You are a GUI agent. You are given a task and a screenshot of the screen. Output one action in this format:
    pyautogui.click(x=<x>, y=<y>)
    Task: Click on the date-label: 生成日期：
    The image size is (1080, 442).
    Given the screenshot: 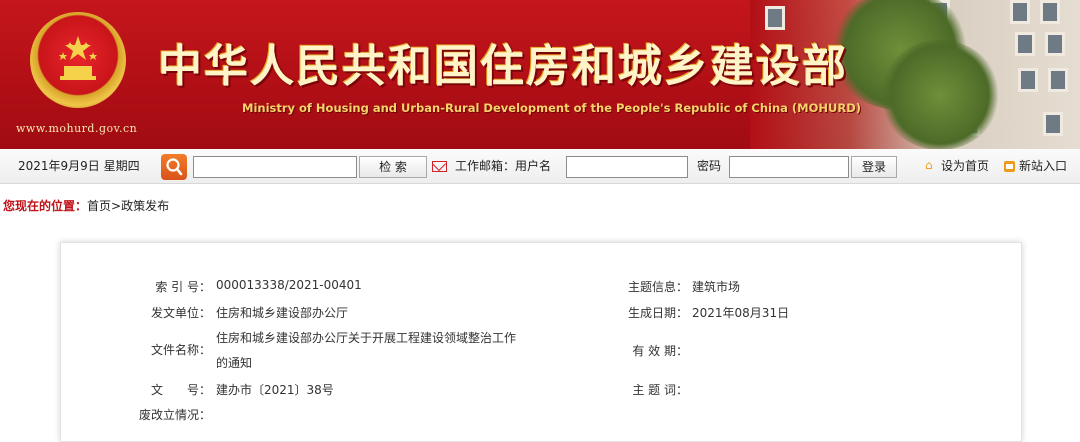 What is the action you would take?
    pyautogui.click(x=657, y=313)
    